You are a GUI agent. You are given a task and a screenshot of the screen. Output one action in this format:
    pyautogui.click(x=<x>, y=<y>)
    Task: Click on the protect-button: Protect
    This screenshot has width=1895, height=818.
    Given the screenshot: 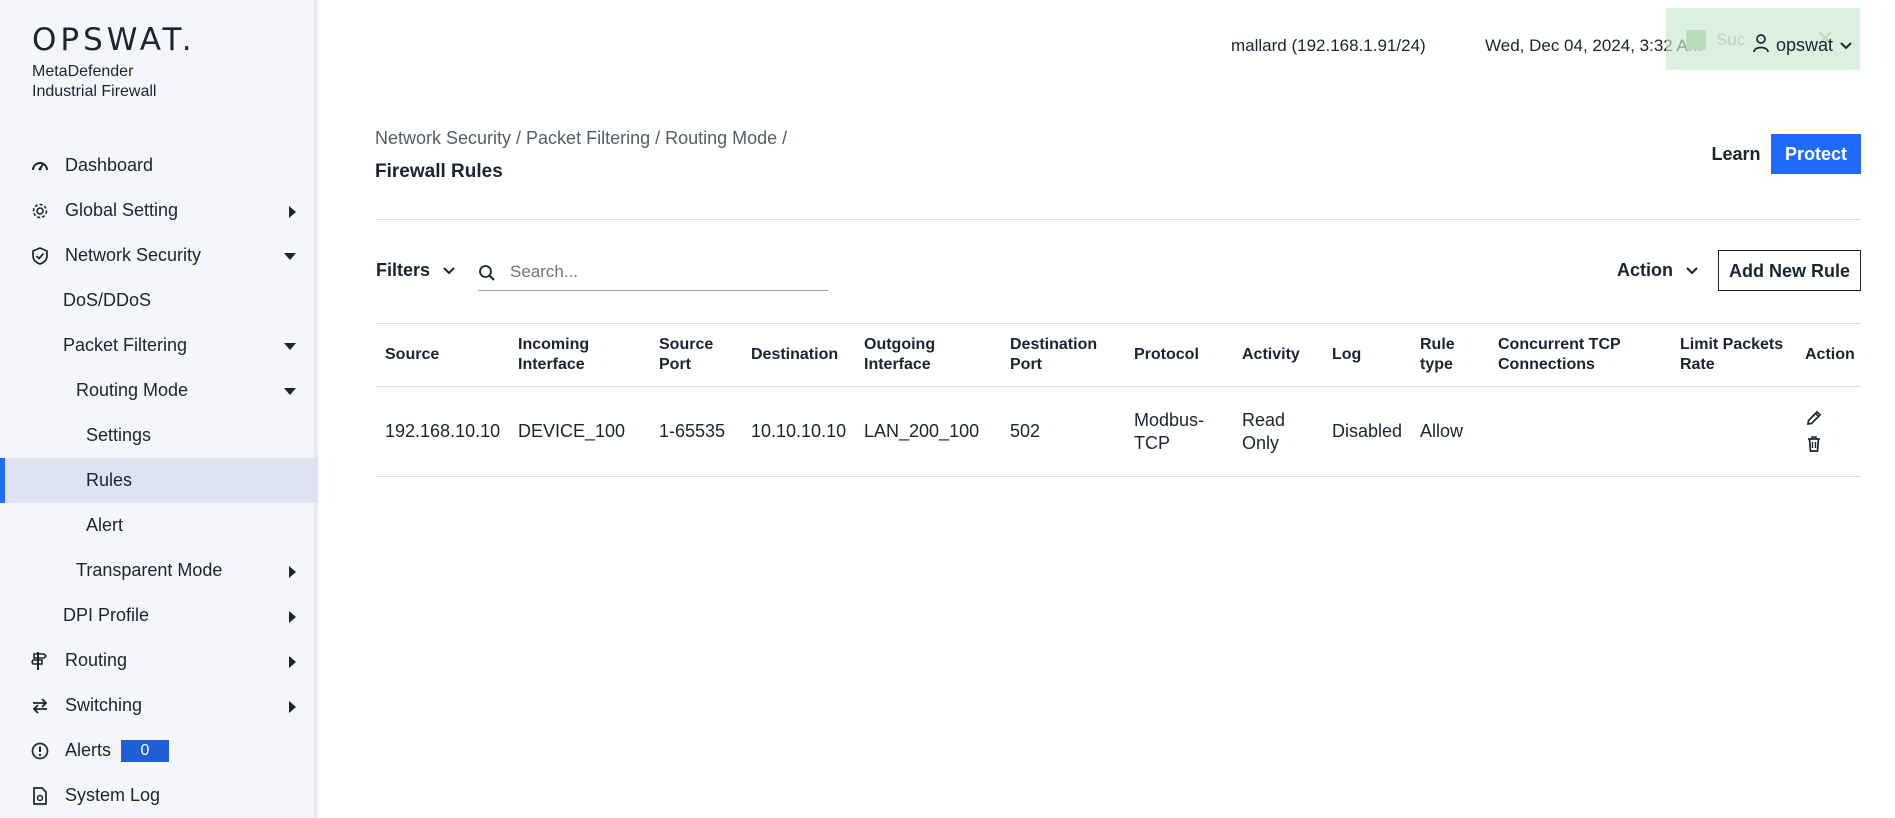 What is the action you would take?
    pyautogui.click(x=1816, y=154)
    